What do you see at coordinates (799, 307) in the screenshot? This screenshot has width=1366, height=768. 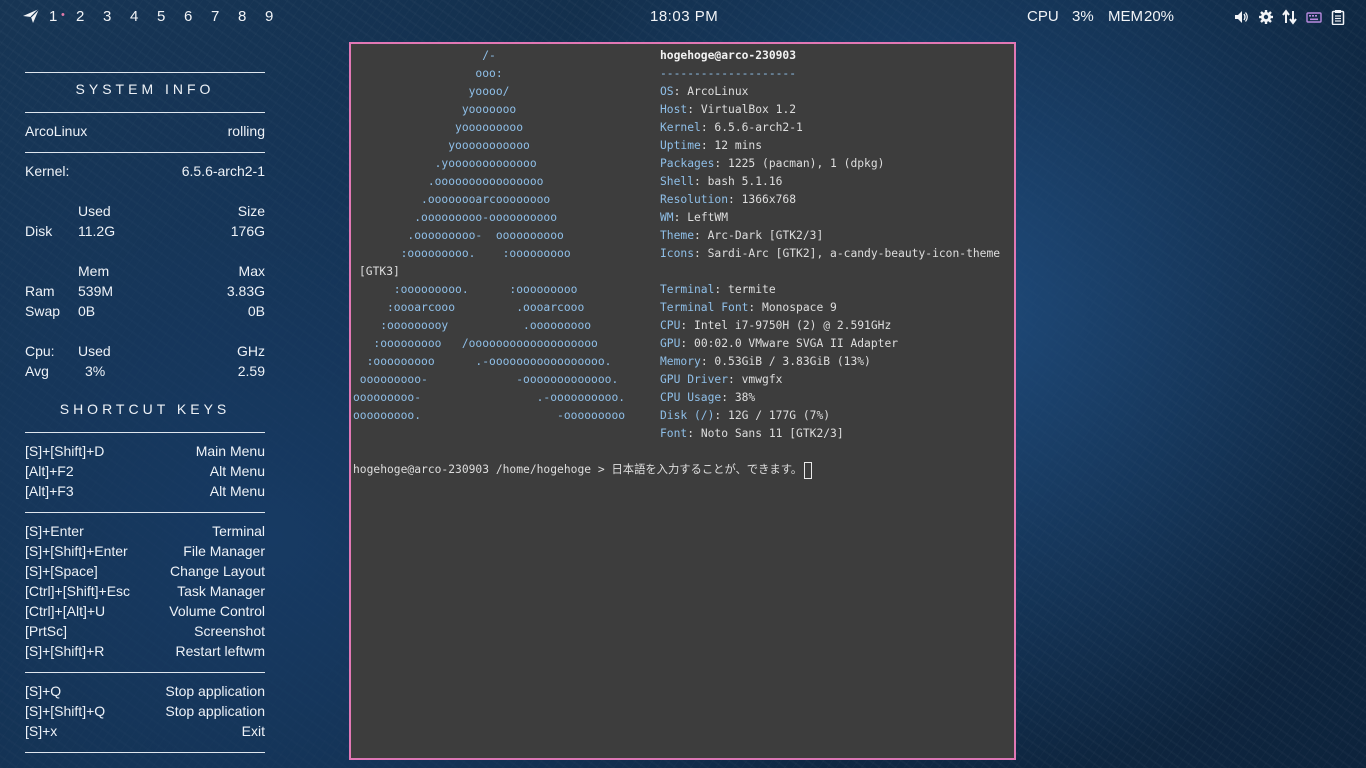 I see `info-value: Monospace 9` at bounding box center [799, 307].